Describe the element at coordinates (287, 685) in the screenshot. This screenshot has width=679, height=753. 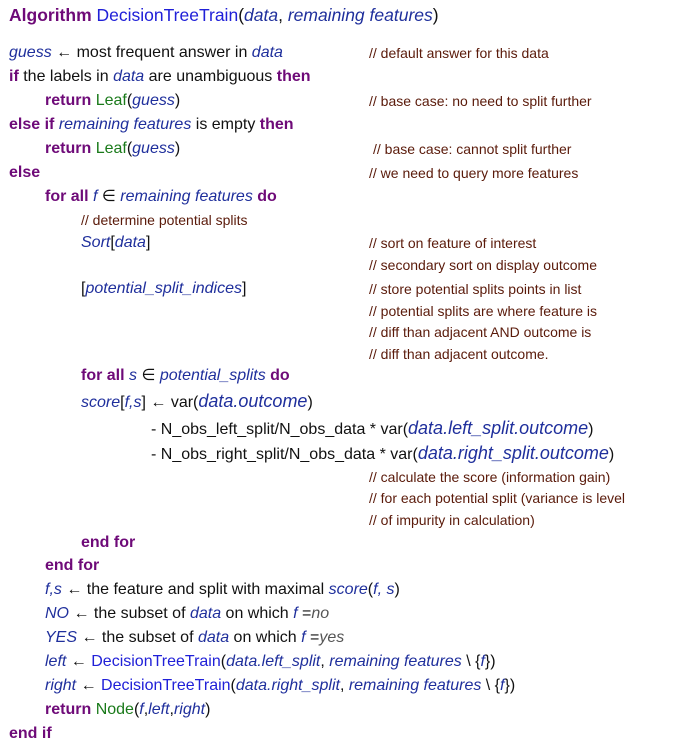
I see `var-data-right-split: data.right_split` at that location.